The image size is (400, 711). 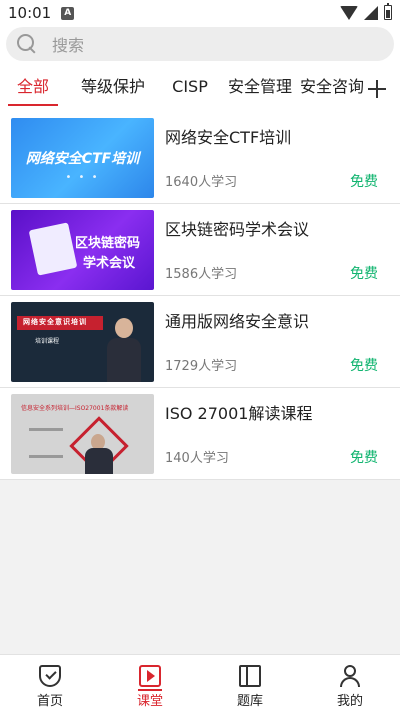 I want to click on thumbnail-title-line2: 学术会议, so click(x=109, y=263).